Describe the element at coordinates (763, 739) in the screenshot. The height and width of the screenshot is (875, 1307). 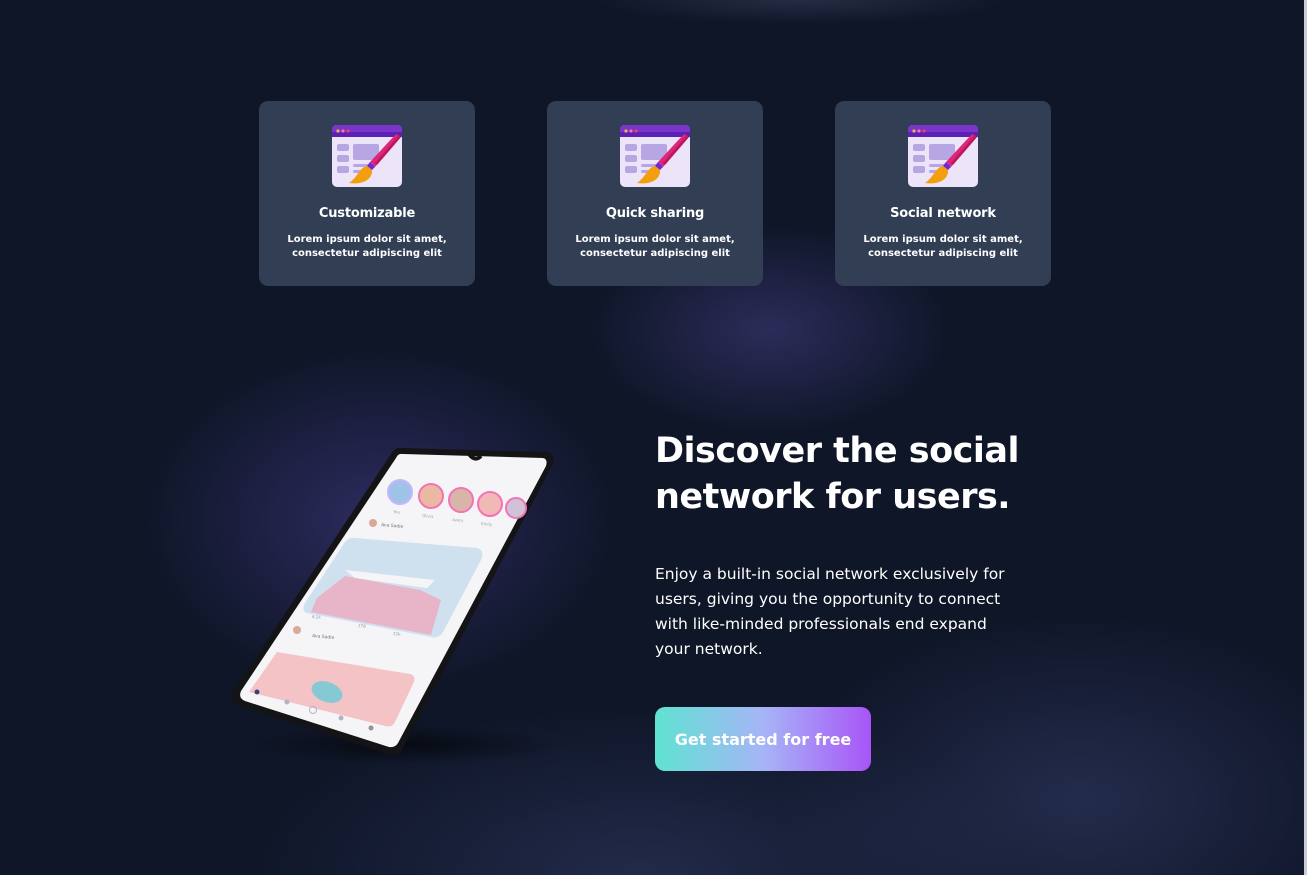
I see `get-started-button: Get started for free` at that location.